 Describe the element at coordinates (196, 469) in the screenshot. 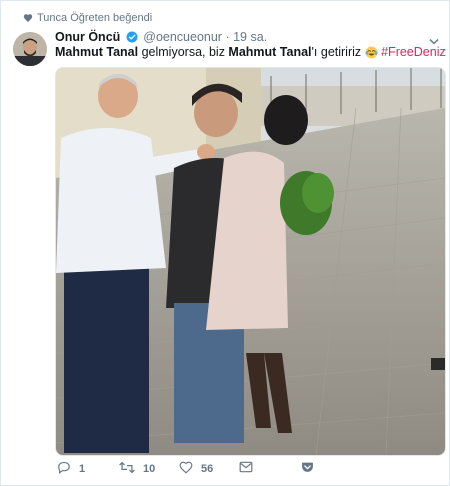

I see `like-button: 56` at that location.